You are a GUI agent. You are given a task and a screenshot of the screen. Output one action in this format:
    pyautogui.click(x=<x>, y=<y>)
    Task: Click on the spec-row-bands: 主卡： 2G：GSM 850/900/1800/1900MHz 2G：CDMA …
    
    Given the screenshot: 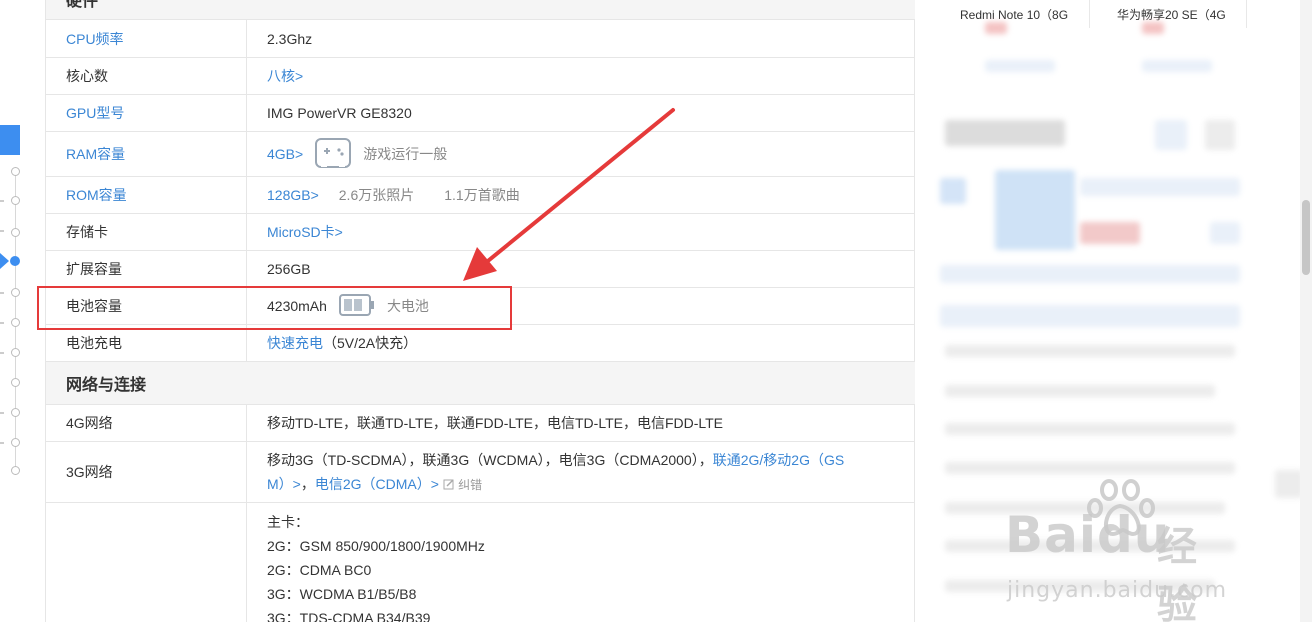 What is the action you would take?
    pyautogui.click(x=480, y=562)
    